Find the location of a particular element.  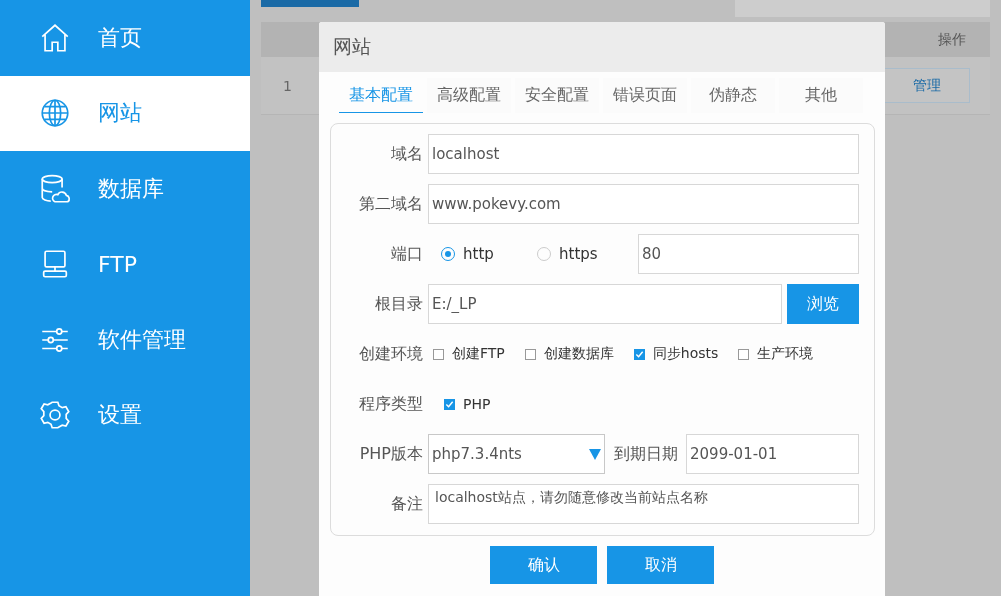

field-label: 到期日期 is located at coordinates (646, 454).